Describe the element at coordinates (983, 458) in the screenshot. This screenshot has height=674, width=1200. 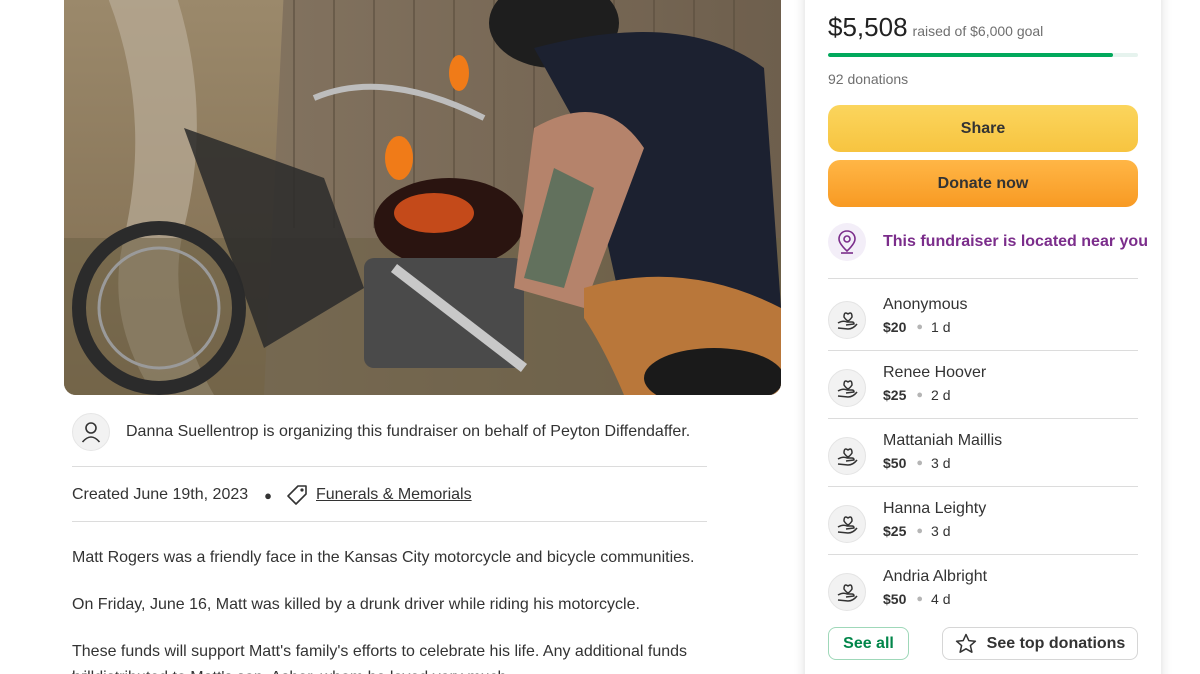
I see `donation-item: Mattaniah Maillis $50 ● 3 d` at that location.